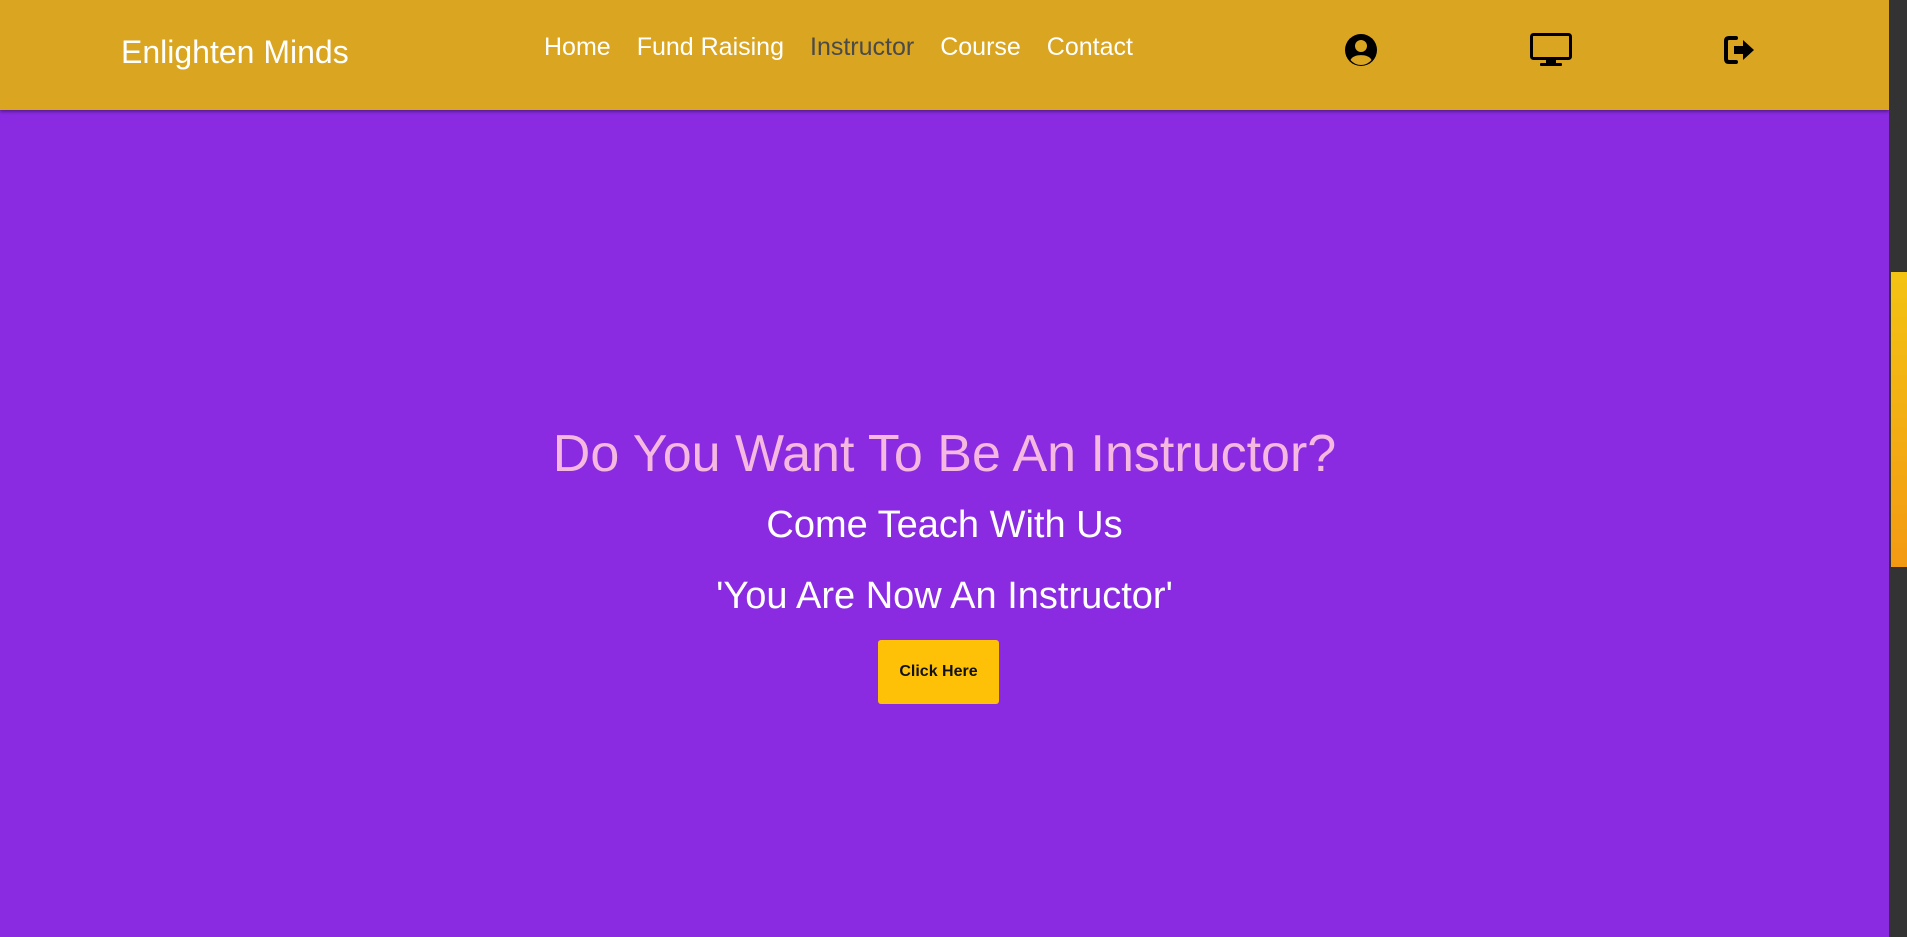 Image resolution: width=1907 pixels, height=937 pixels. Describe the element at coordinates (1361, 50) in the screenshot. I see `user-circle-icon` at that location.